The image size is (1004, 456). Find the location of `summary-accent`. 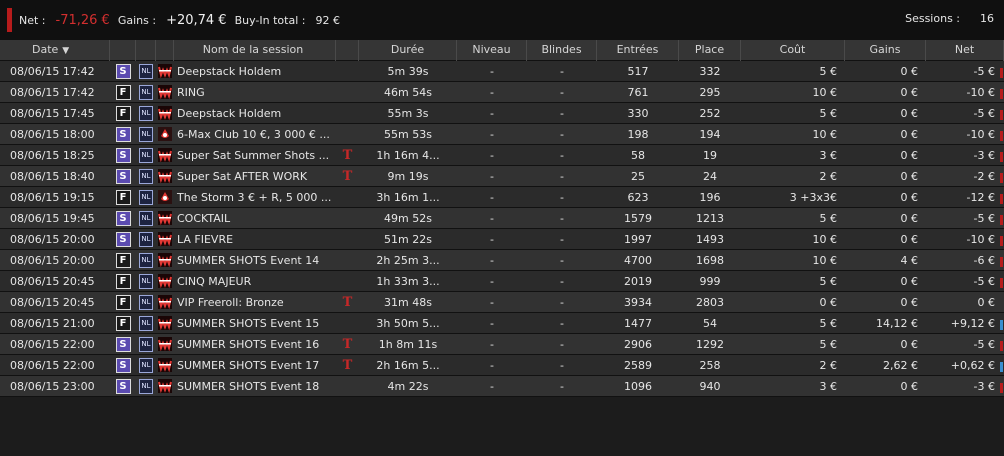

summary-accent is located at coordinates (9, 20).